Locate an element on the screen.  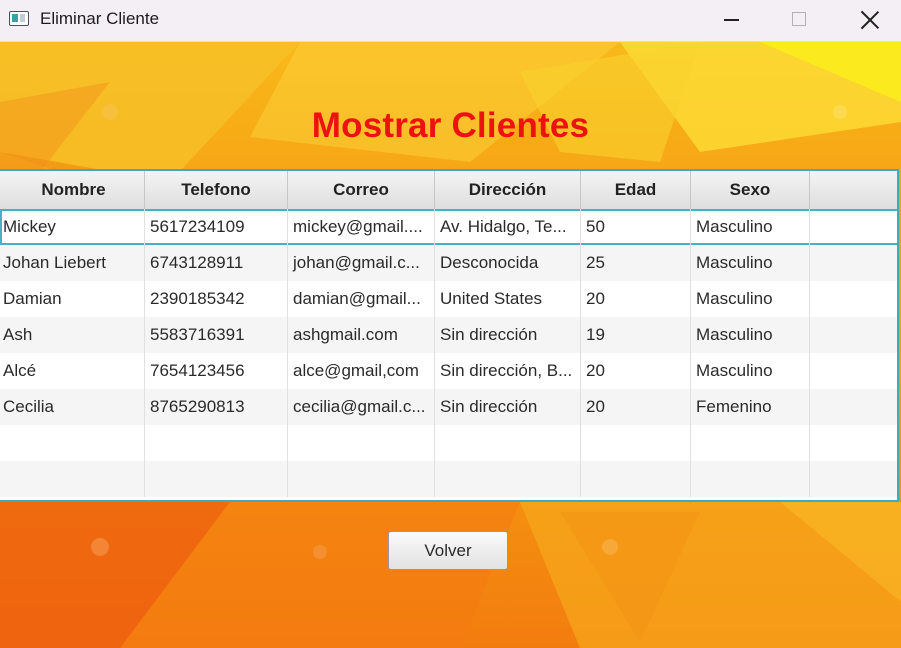
close-button is located at coordinates (869, 20).